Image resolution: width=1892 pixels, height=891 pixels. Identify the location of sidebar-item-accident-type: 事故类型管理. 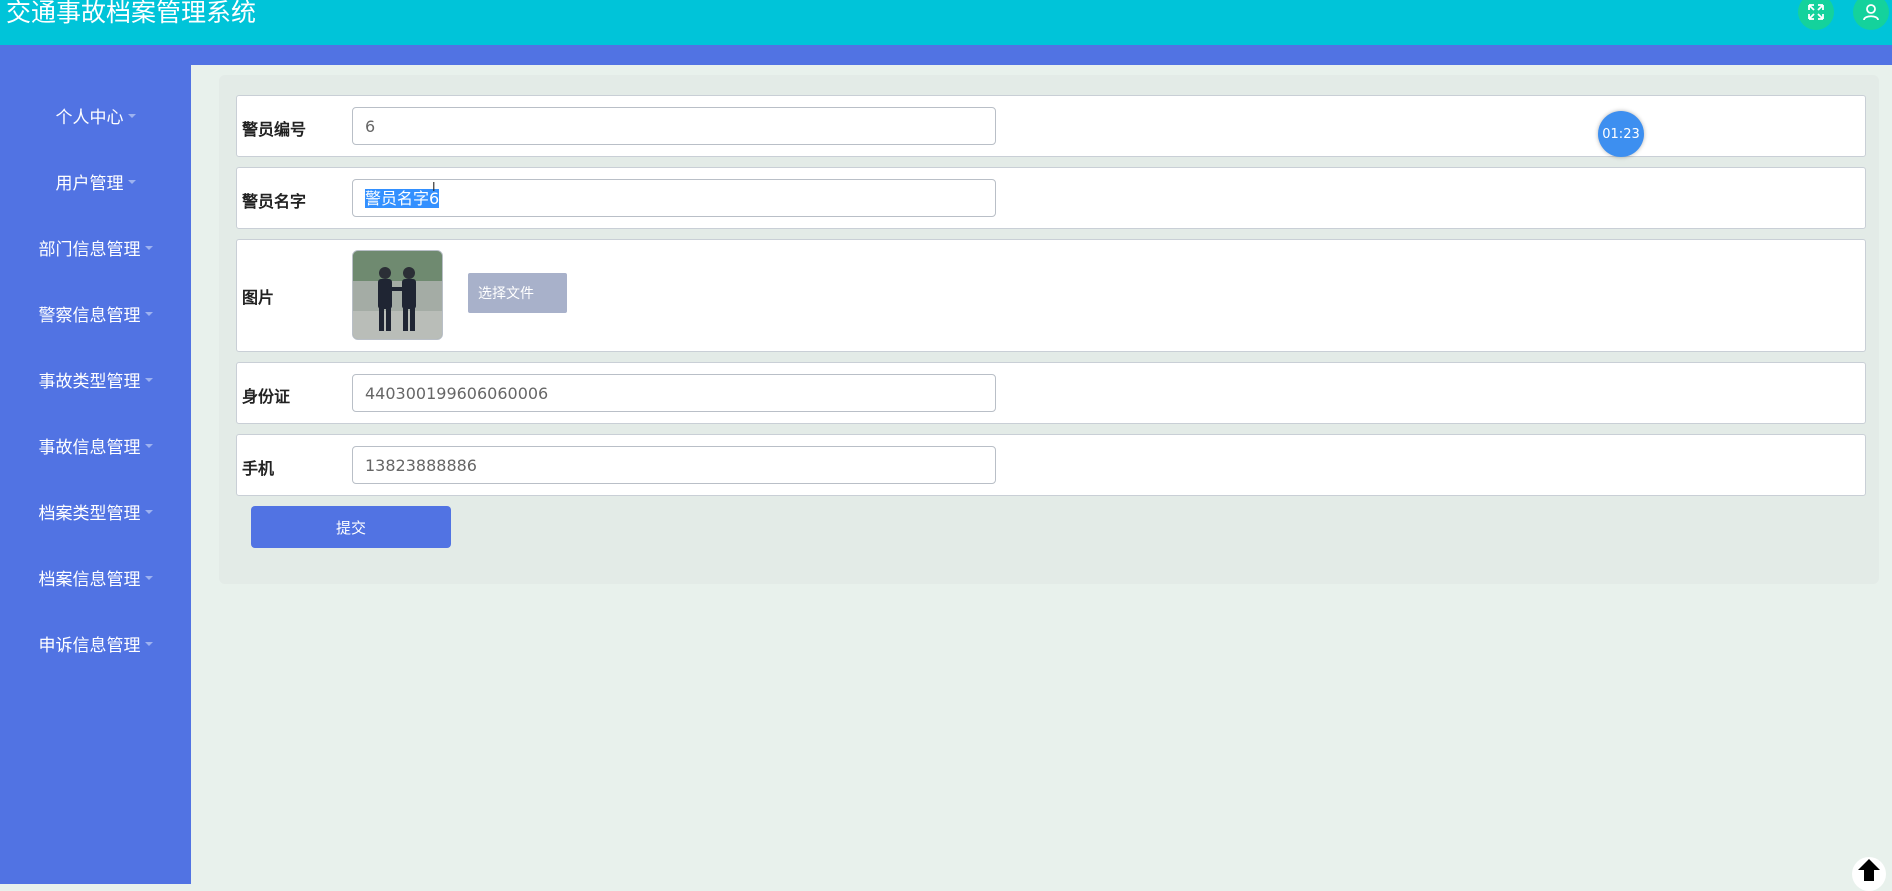
(95, 379).